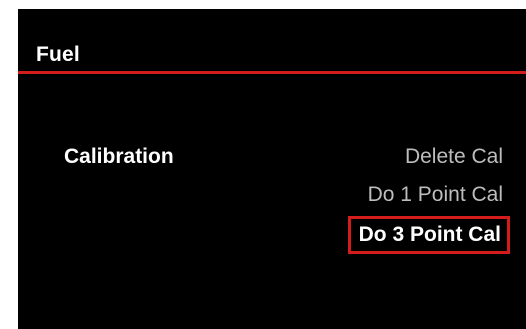 The width and height of the screenshot is (526, 329). What do you see at coordinates (454, 157) in the screenshot?
I see `option-delete-cal: Delete Cal` at bounding box center [454, 157].